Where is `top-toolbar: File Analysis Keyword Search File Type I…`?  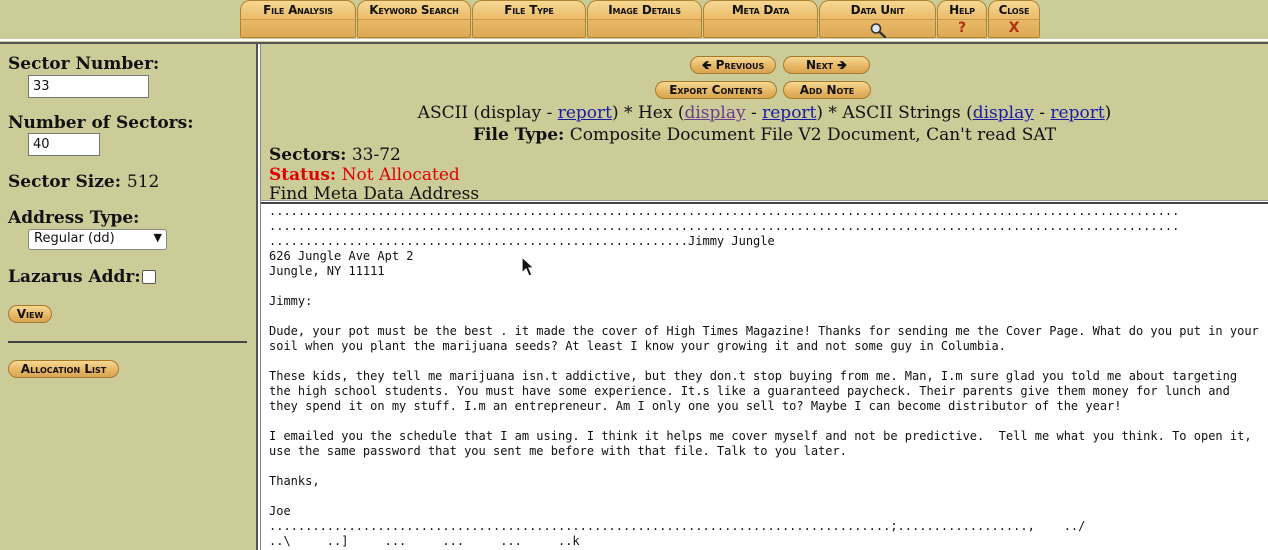
top-toolbar: File Analysis Keyword Search File Type I… is located at coordinates (634, 22).